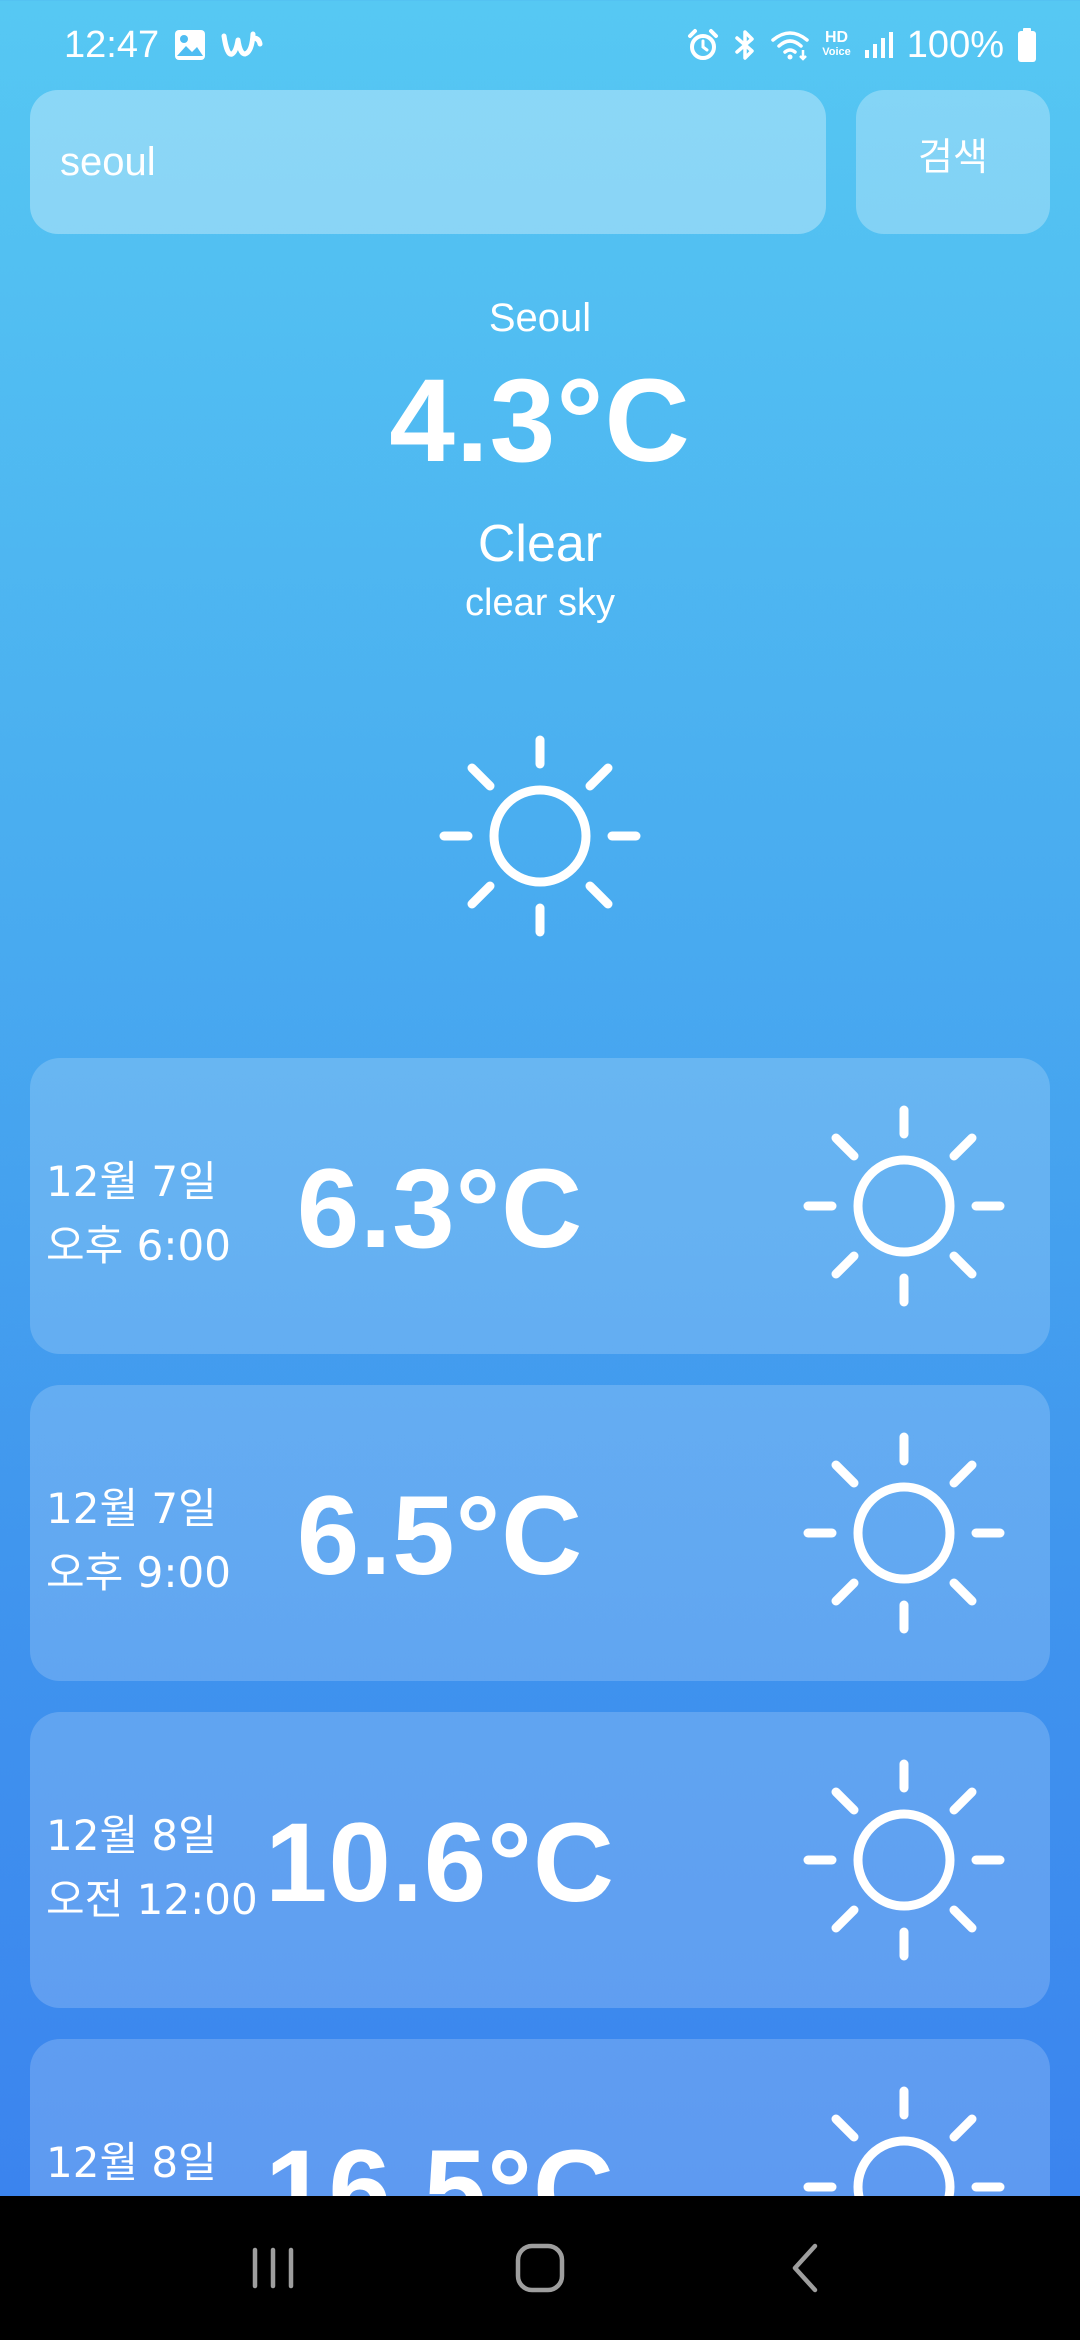 The image size is (1080, 2340). Describe the element at coordinates (190, 45) in the screenshot. I see `gallery-icon` at that location.